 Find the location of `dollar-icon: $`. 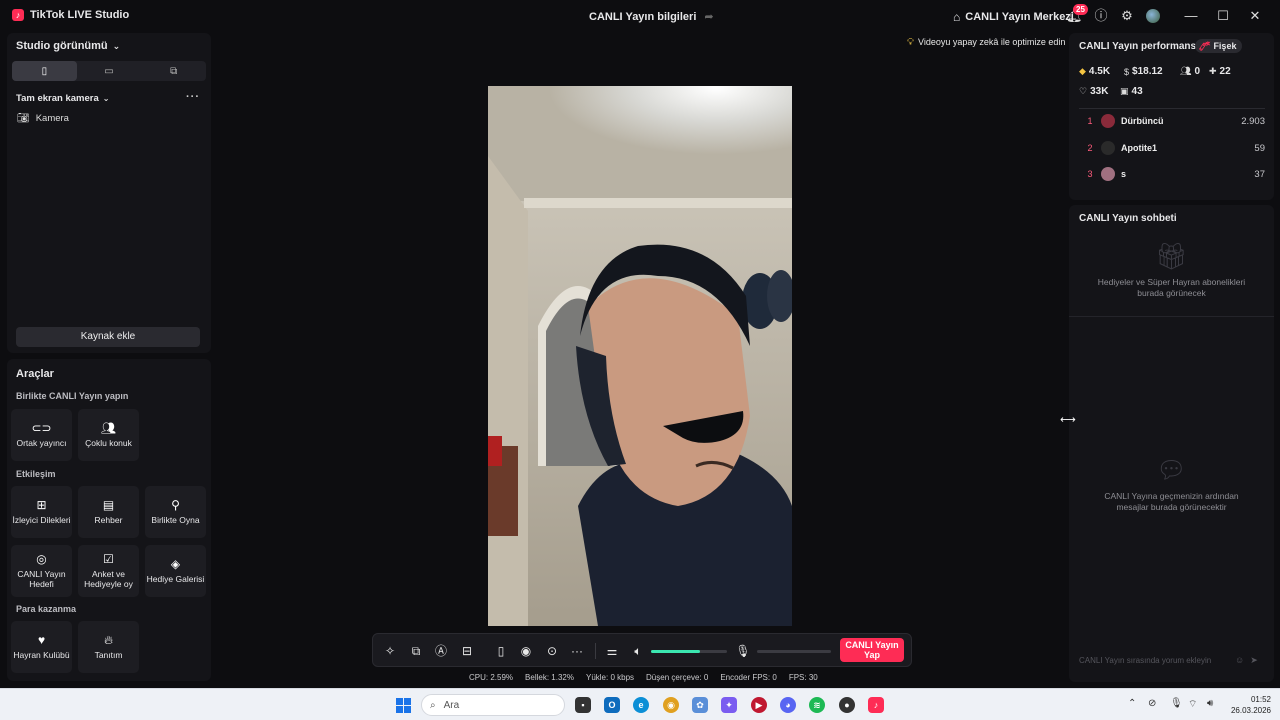

dollar-icon: $ is located at coordinates (1127, 71).